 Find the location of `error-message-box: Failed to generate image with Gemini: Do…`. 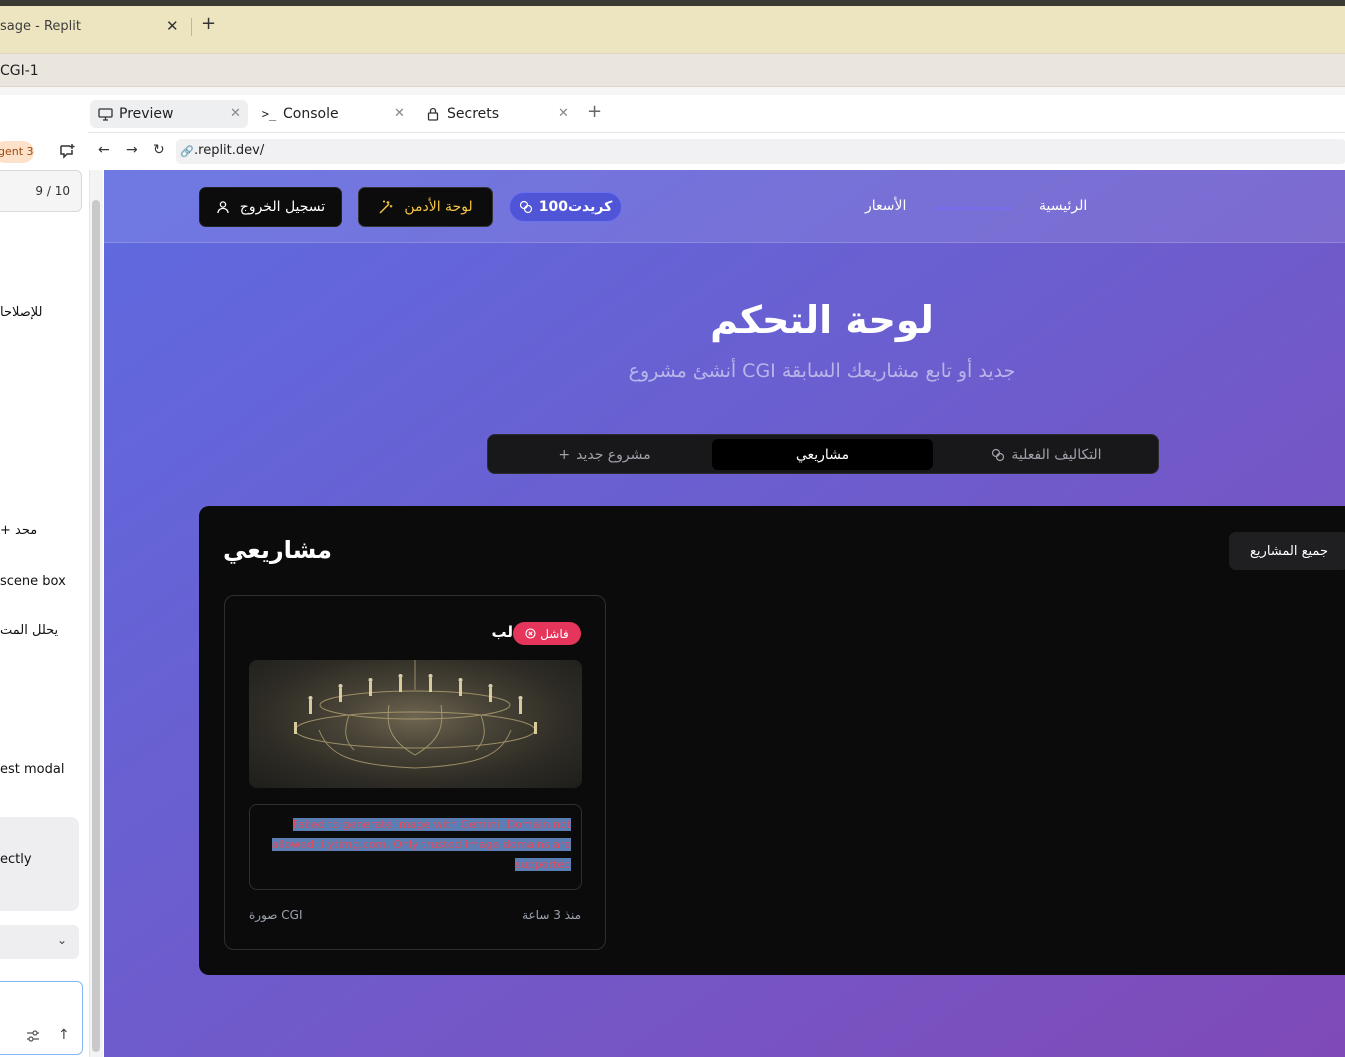

error-message-box: Failed to generate image with Gemini: Do… is located at coordinates (415, 847).